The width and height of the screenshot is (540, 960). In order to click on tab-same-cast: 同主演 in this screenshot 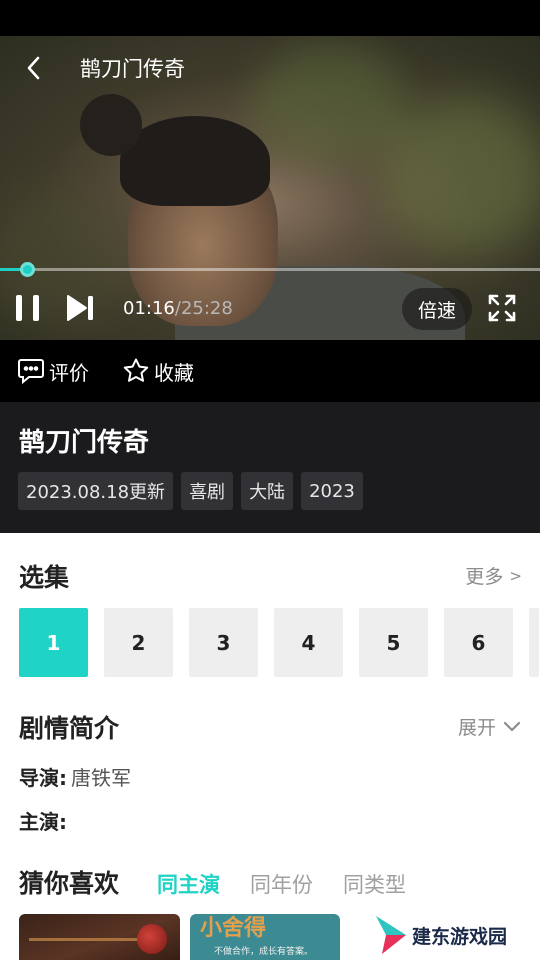, I will do `click(188, 884)`.